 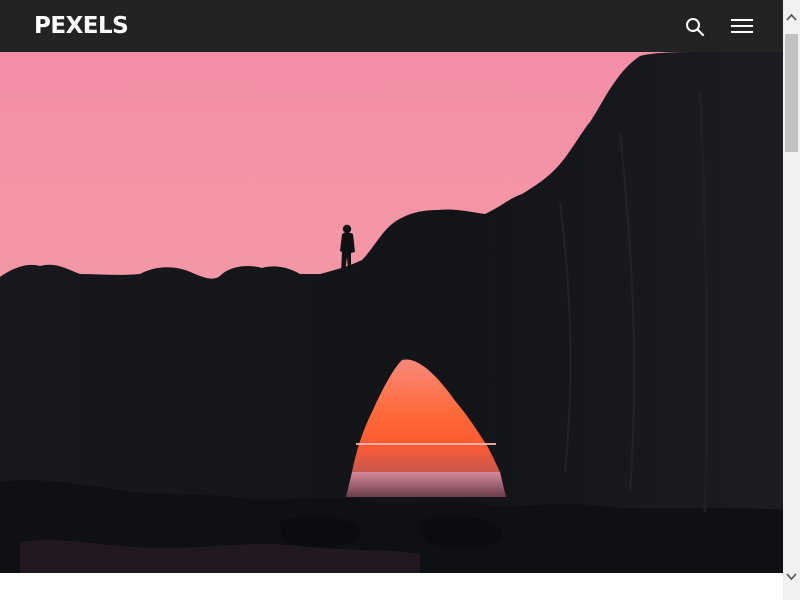 I want to click on search-button, so click(x=695, y=27).